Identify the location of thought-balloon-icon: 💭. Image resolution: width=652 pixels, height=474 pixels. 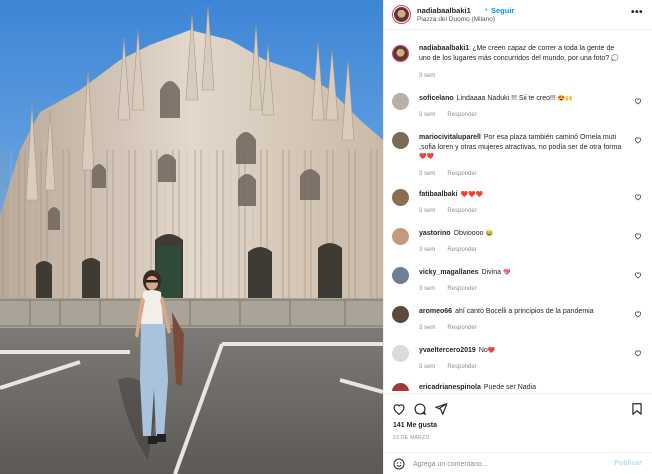
(615, 58).